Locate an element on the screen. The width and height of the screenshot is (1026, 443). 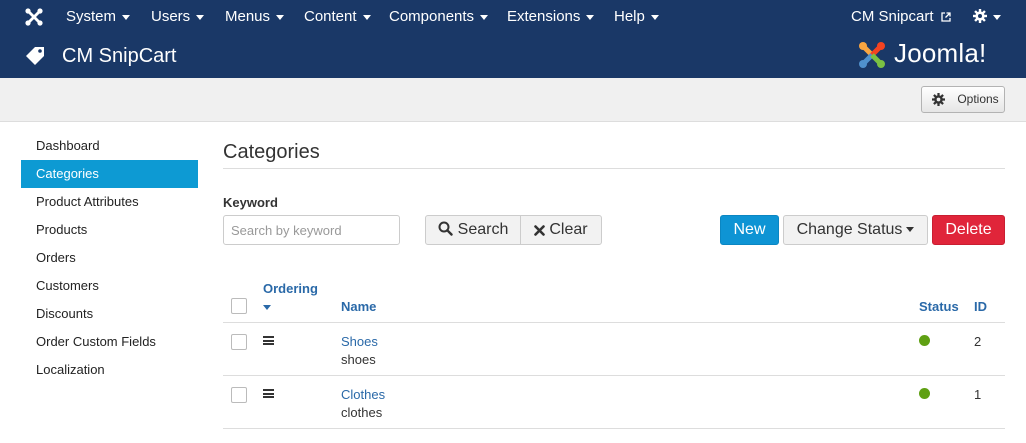
options-label: Options is located at coordinates (978, 99).